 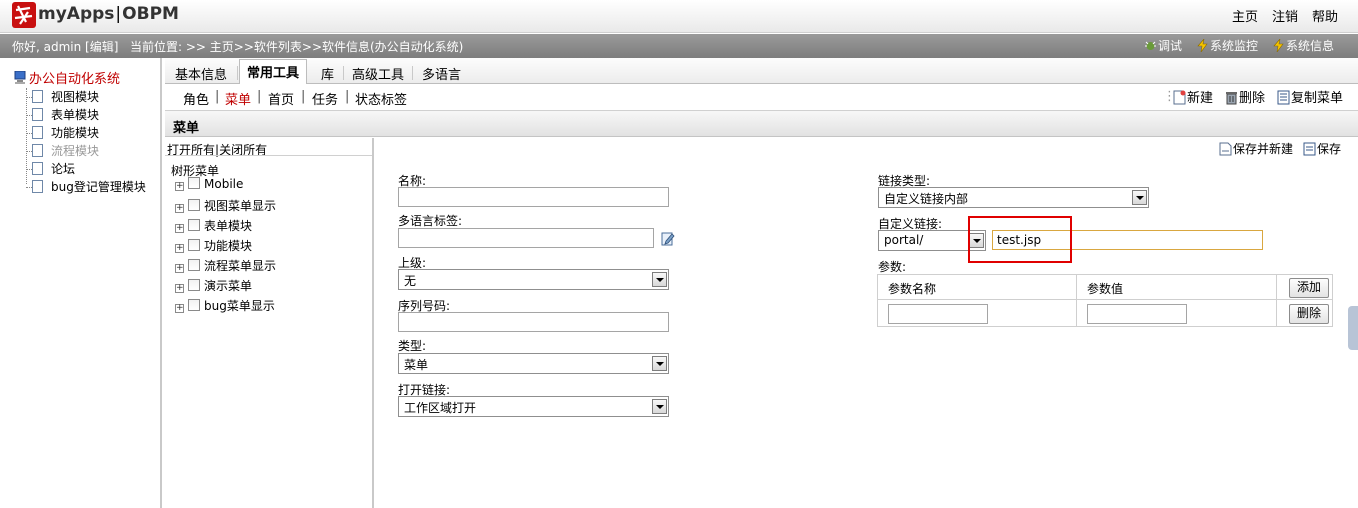 I want to click on menu-node: + 演示菜单, so click(x=213, y=285).